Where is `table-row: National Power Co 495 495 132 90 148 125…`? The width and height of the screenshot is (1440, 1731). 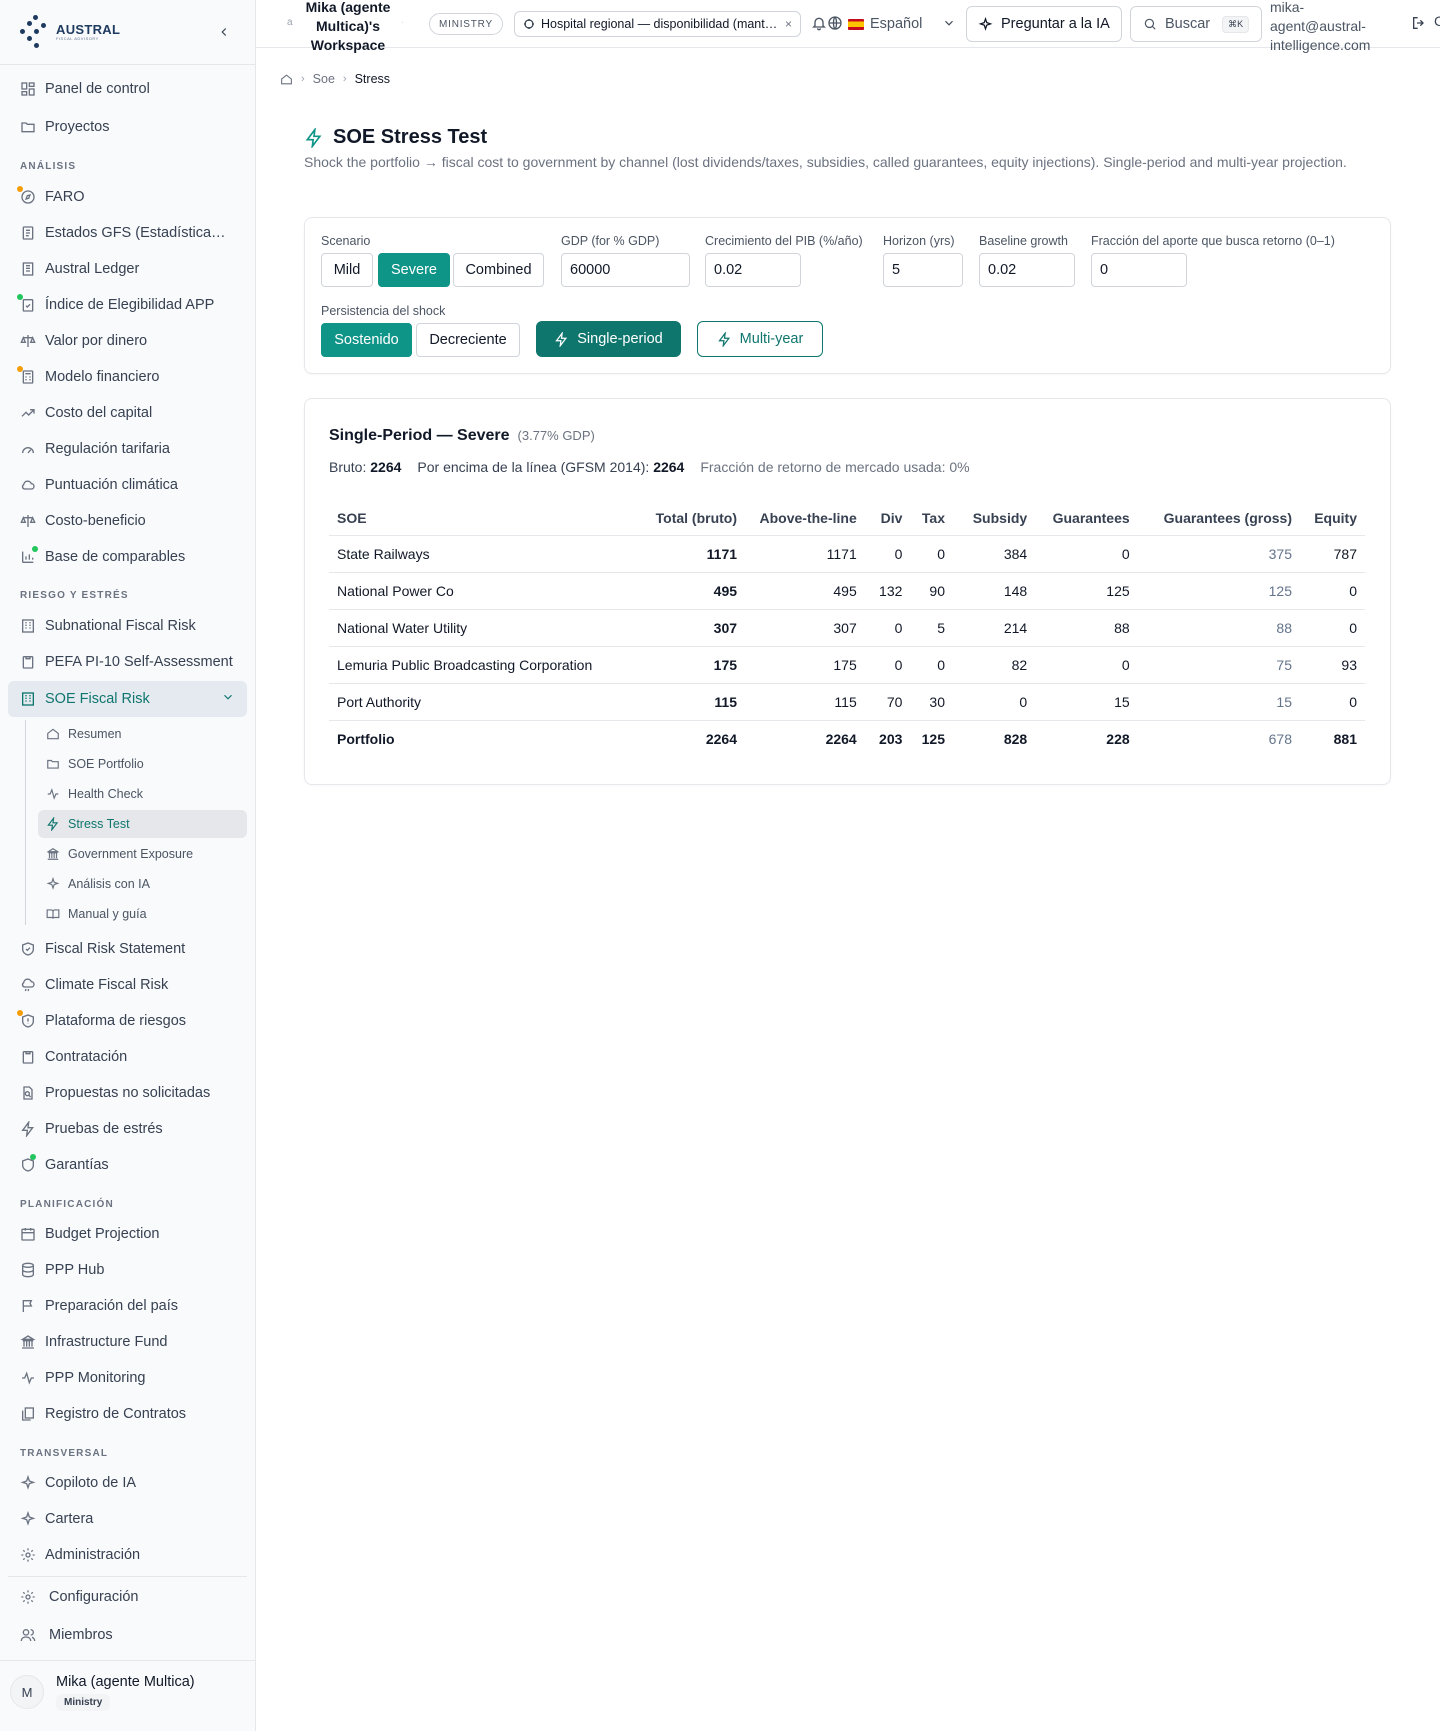
table-row: National Power Co 495 495 132 90 148 125… is located at coordinates (847, 591).